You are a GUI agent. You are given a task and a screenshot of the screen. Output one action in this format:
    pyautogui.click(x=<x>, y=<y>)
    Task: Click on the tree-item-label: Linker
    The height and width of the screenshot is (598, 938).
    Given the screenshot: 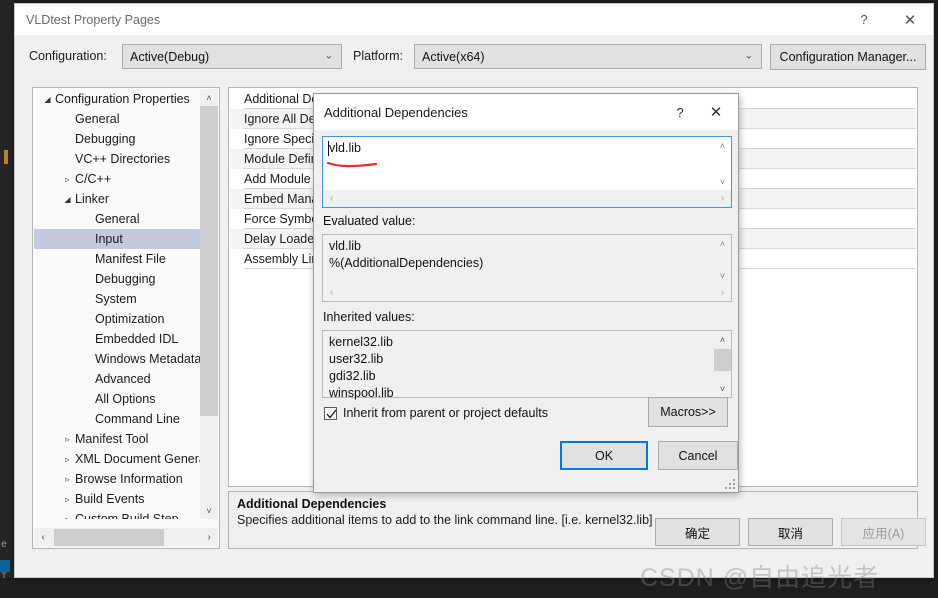 What is the action you would take?
    pyautogui.click(x=92, y=199)
    